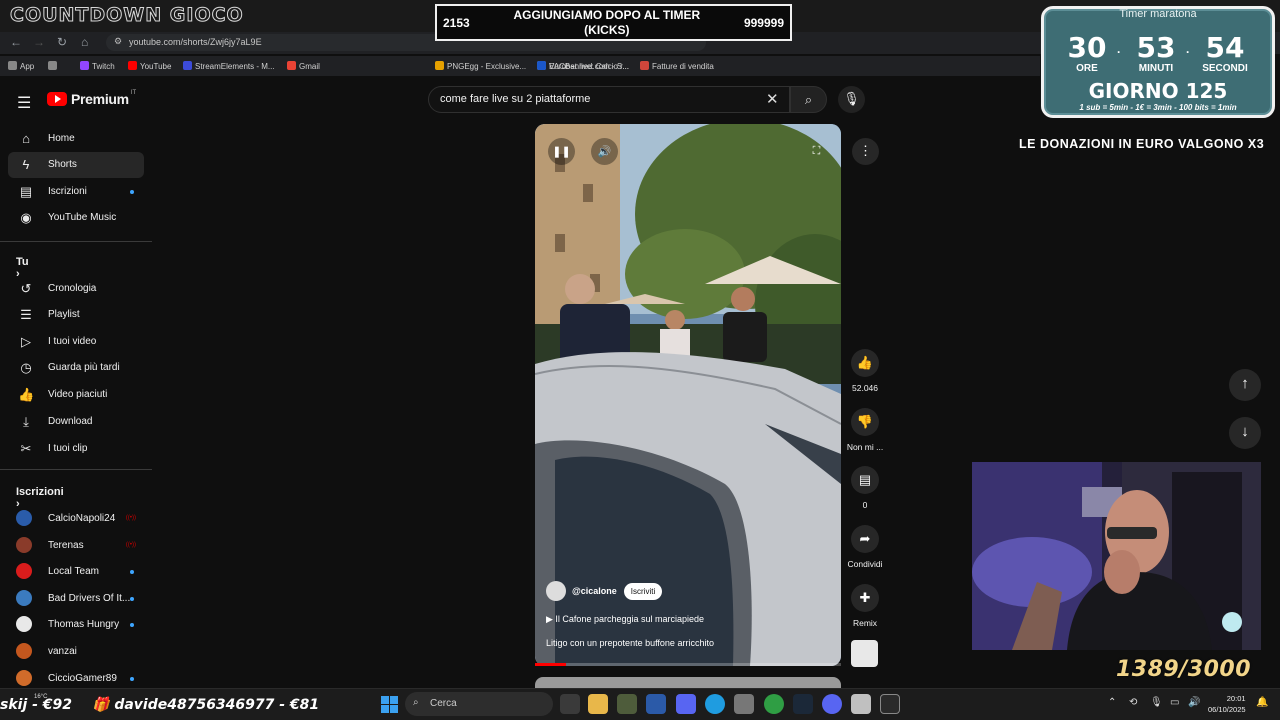  I want to click on tray-mic-icon: 🎙, so click(1156, 702).